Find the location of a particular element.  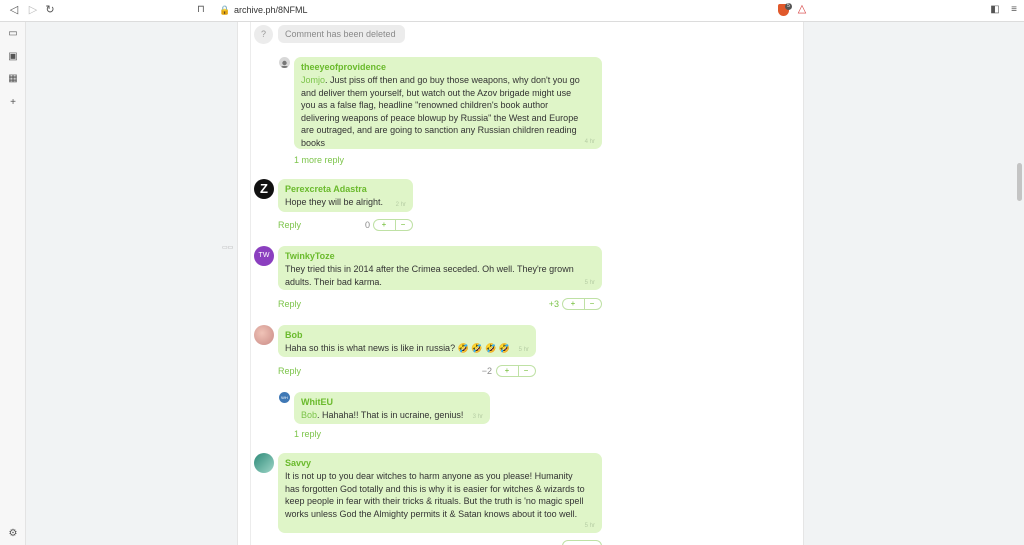

browser-sidebar: ▭ ▣ ▦ + ⚙ is located at coordinates (13, 283).